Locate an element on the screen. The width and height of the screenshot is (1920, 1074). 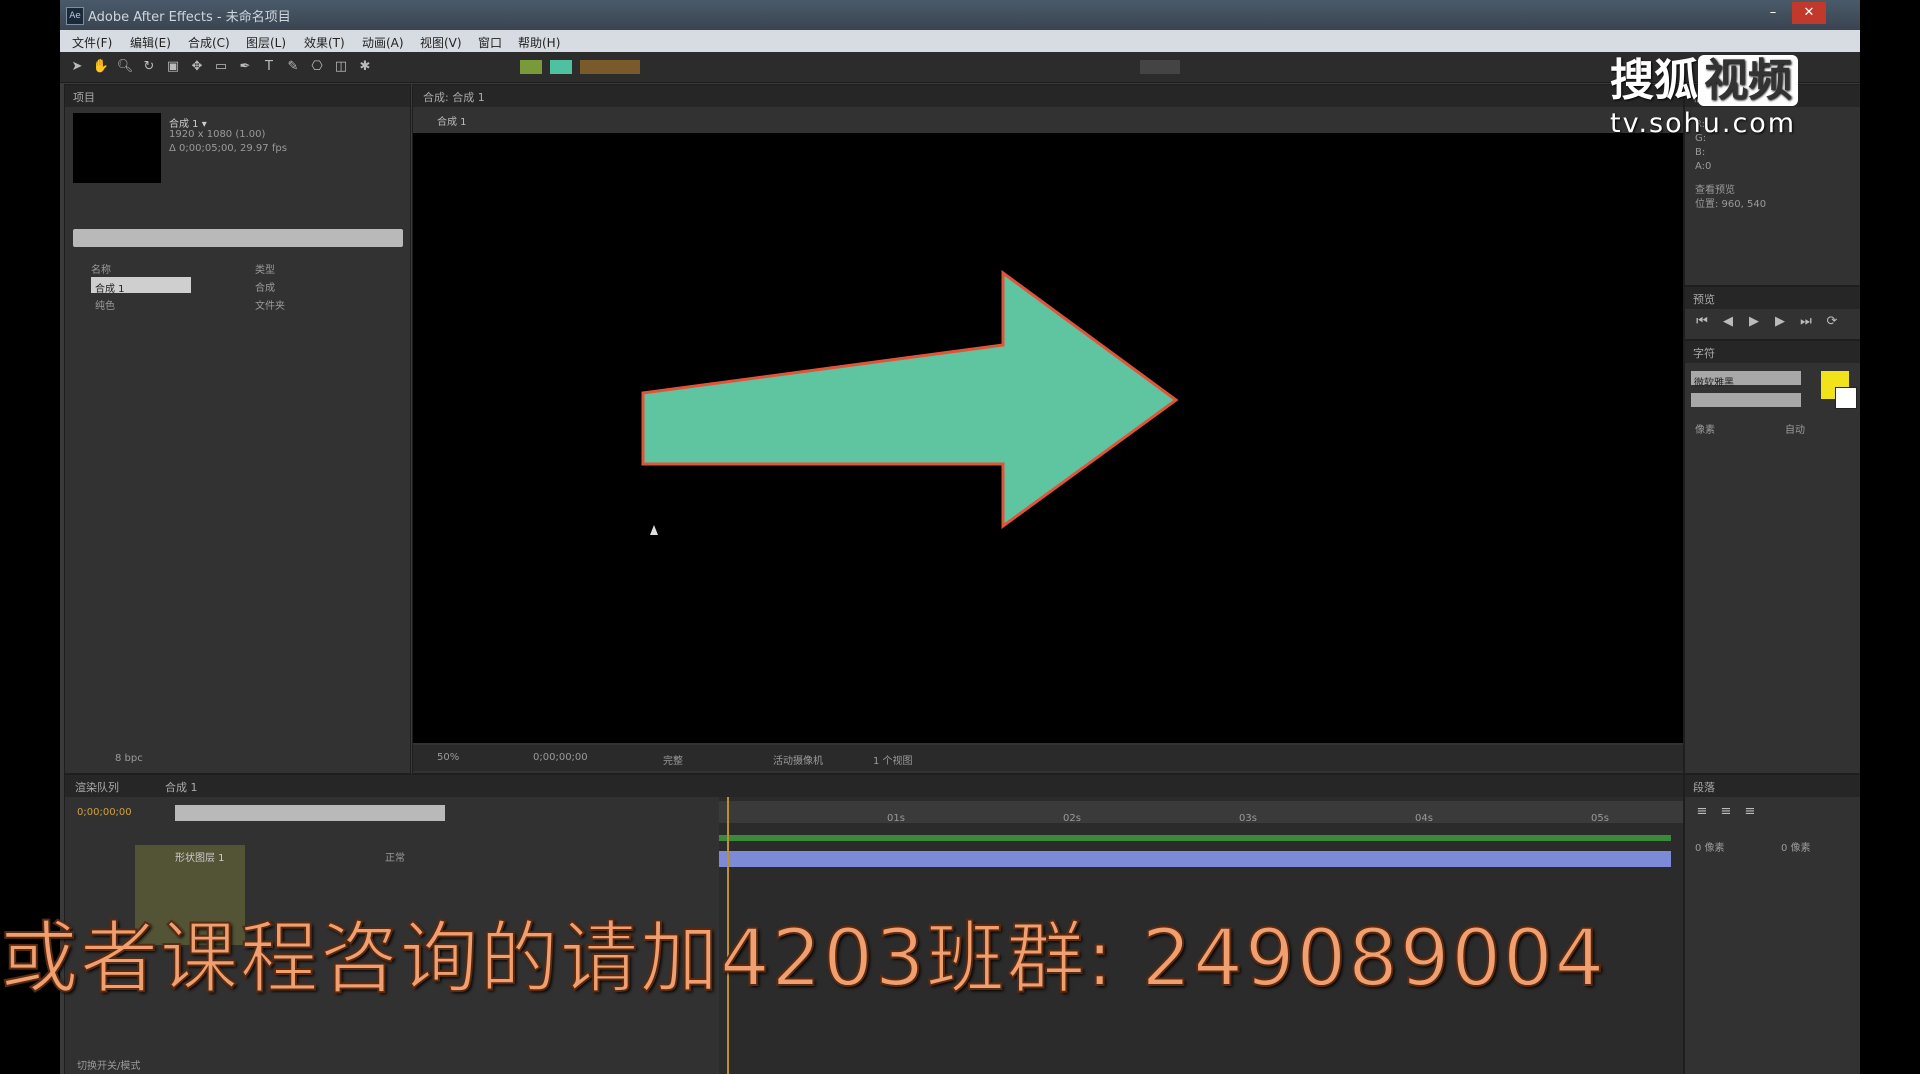
workspace-menu is located at coordinates (1160, 67).